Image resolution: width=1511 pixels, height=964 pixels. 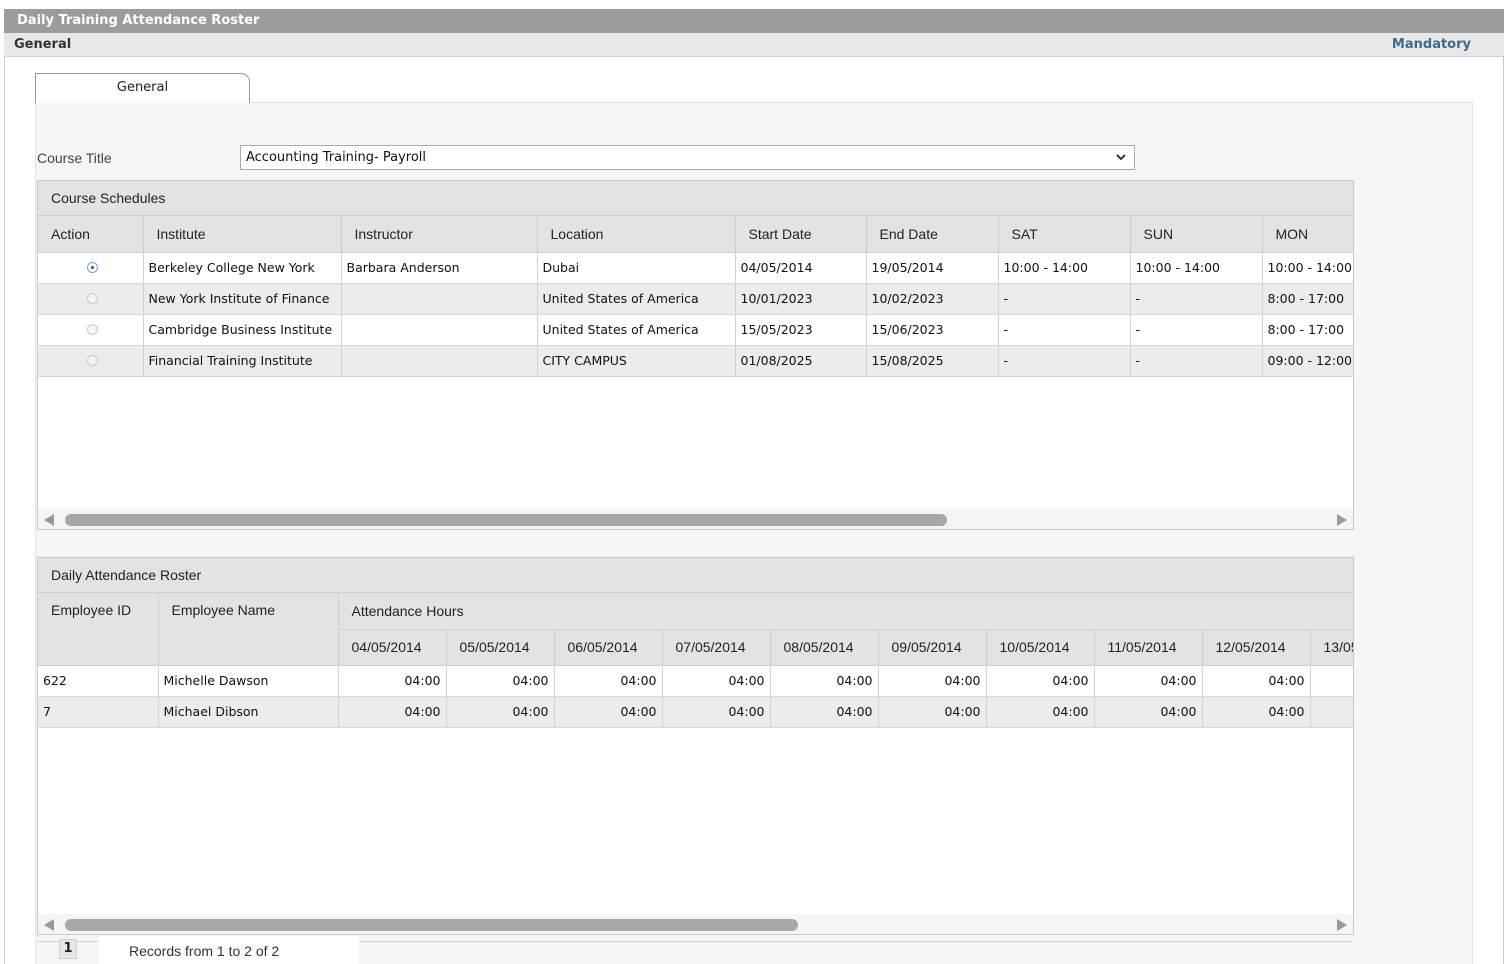 I want to click on col-header-date: 13/05/2014, so click(x=1331, y=647).